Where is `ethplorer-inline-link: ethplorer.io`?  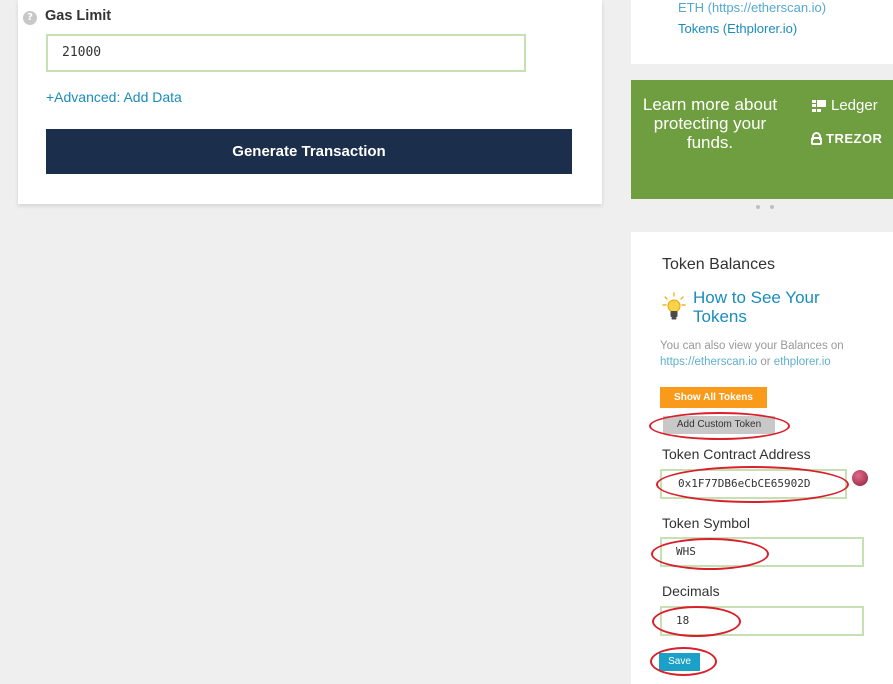 ethplorer-inline-link: ethplorer.io is located at coordinates (802, 362).